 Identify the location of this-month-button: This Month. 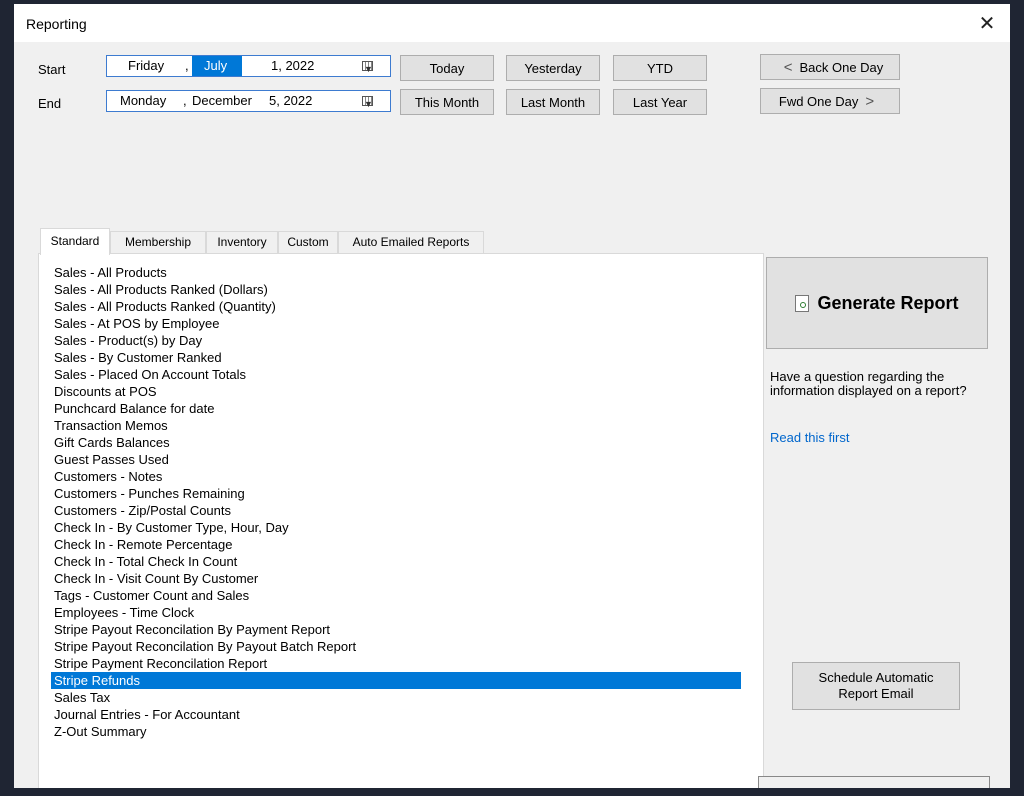
(447, 102).